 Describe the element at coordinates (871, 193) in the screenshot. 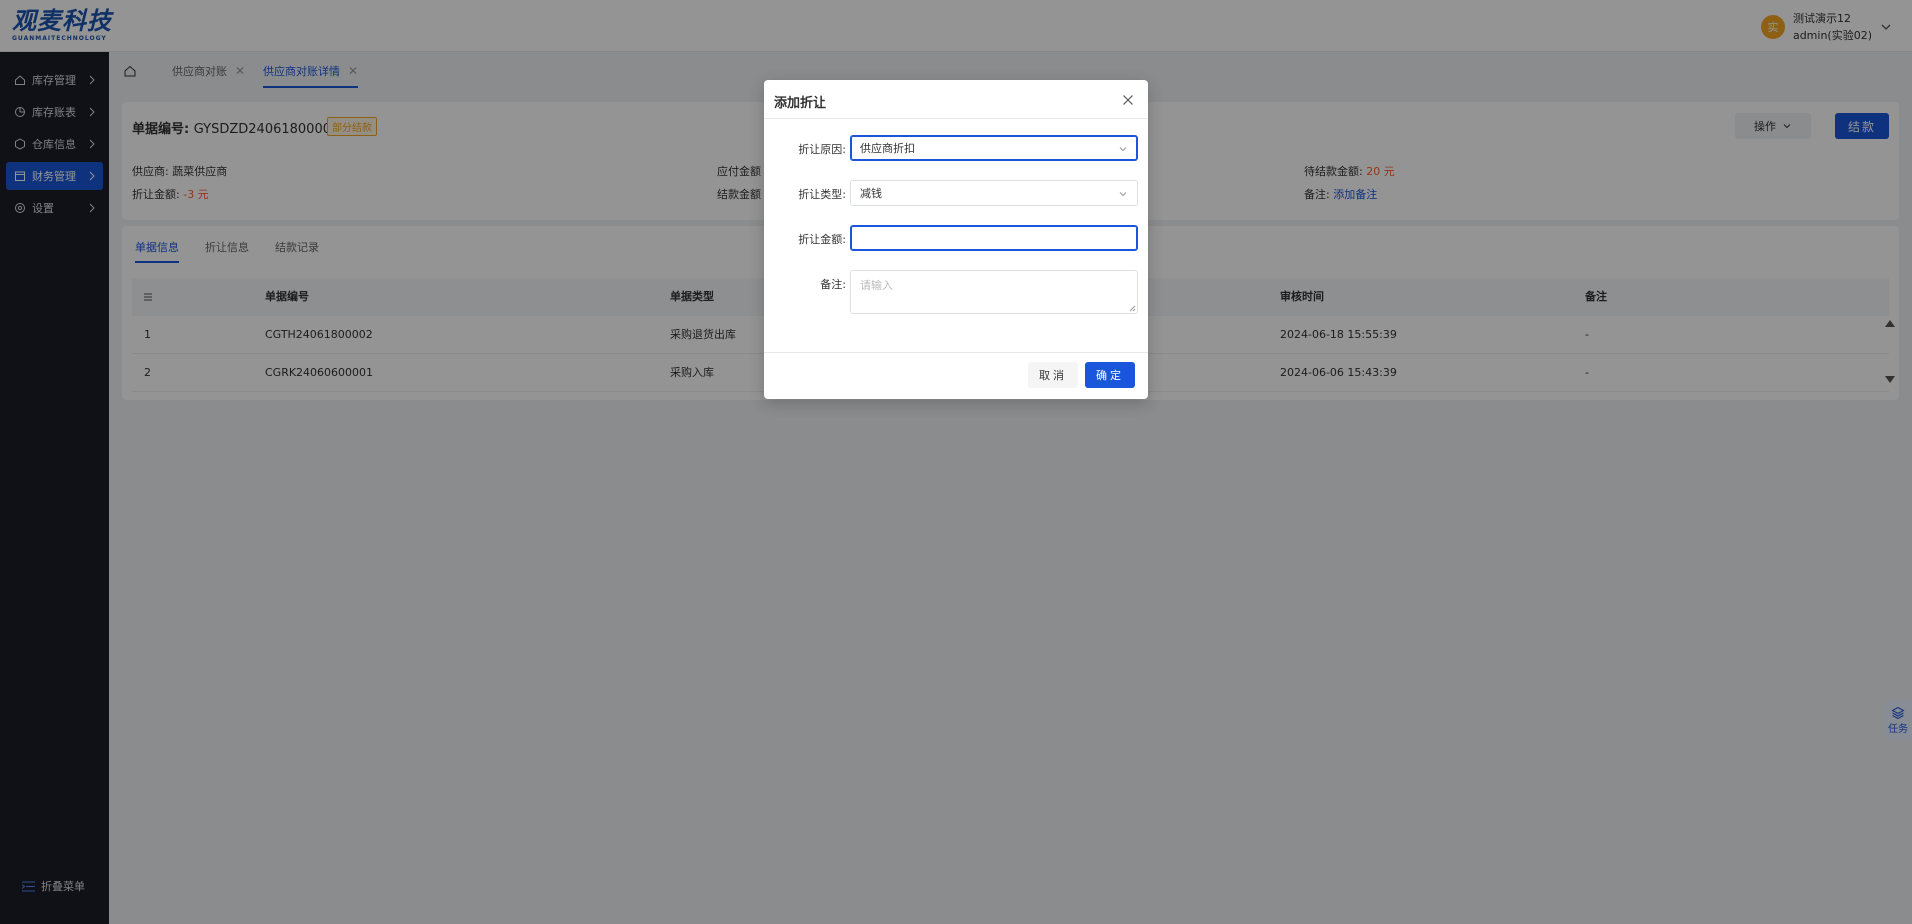

I see `type-value: 减钱` at that location.